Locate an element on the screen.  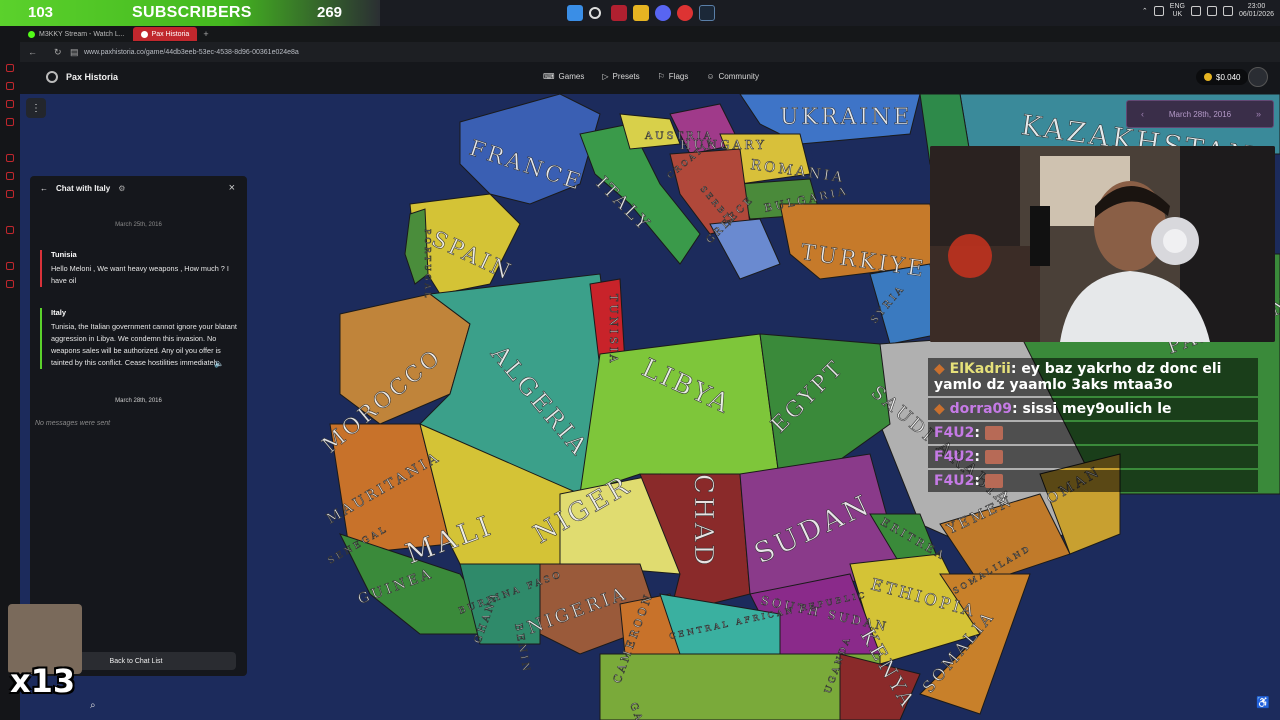
windows-start-icon is located at coordinates (575, 13).